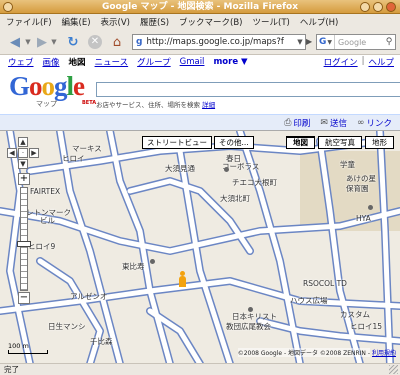 The width and height of the screenshot is (400, 375). What do you see at coordinates (47, 220) in the screenshot?
I see `map-label: ビル` at bounding box center [47, 220].